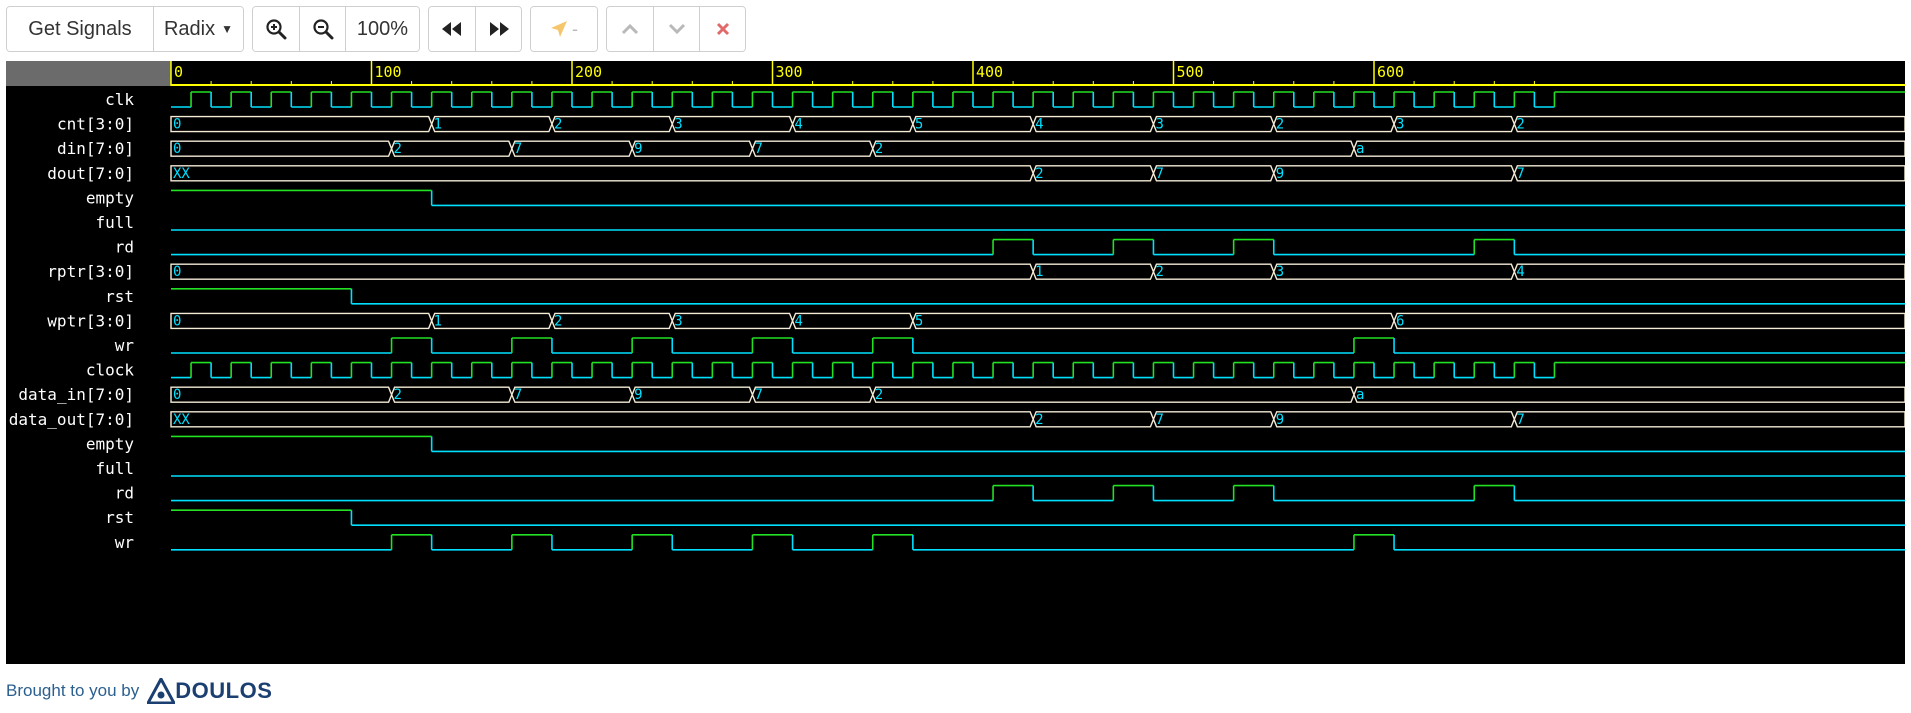  I want to click on marker-group: -, so click(564, 29).